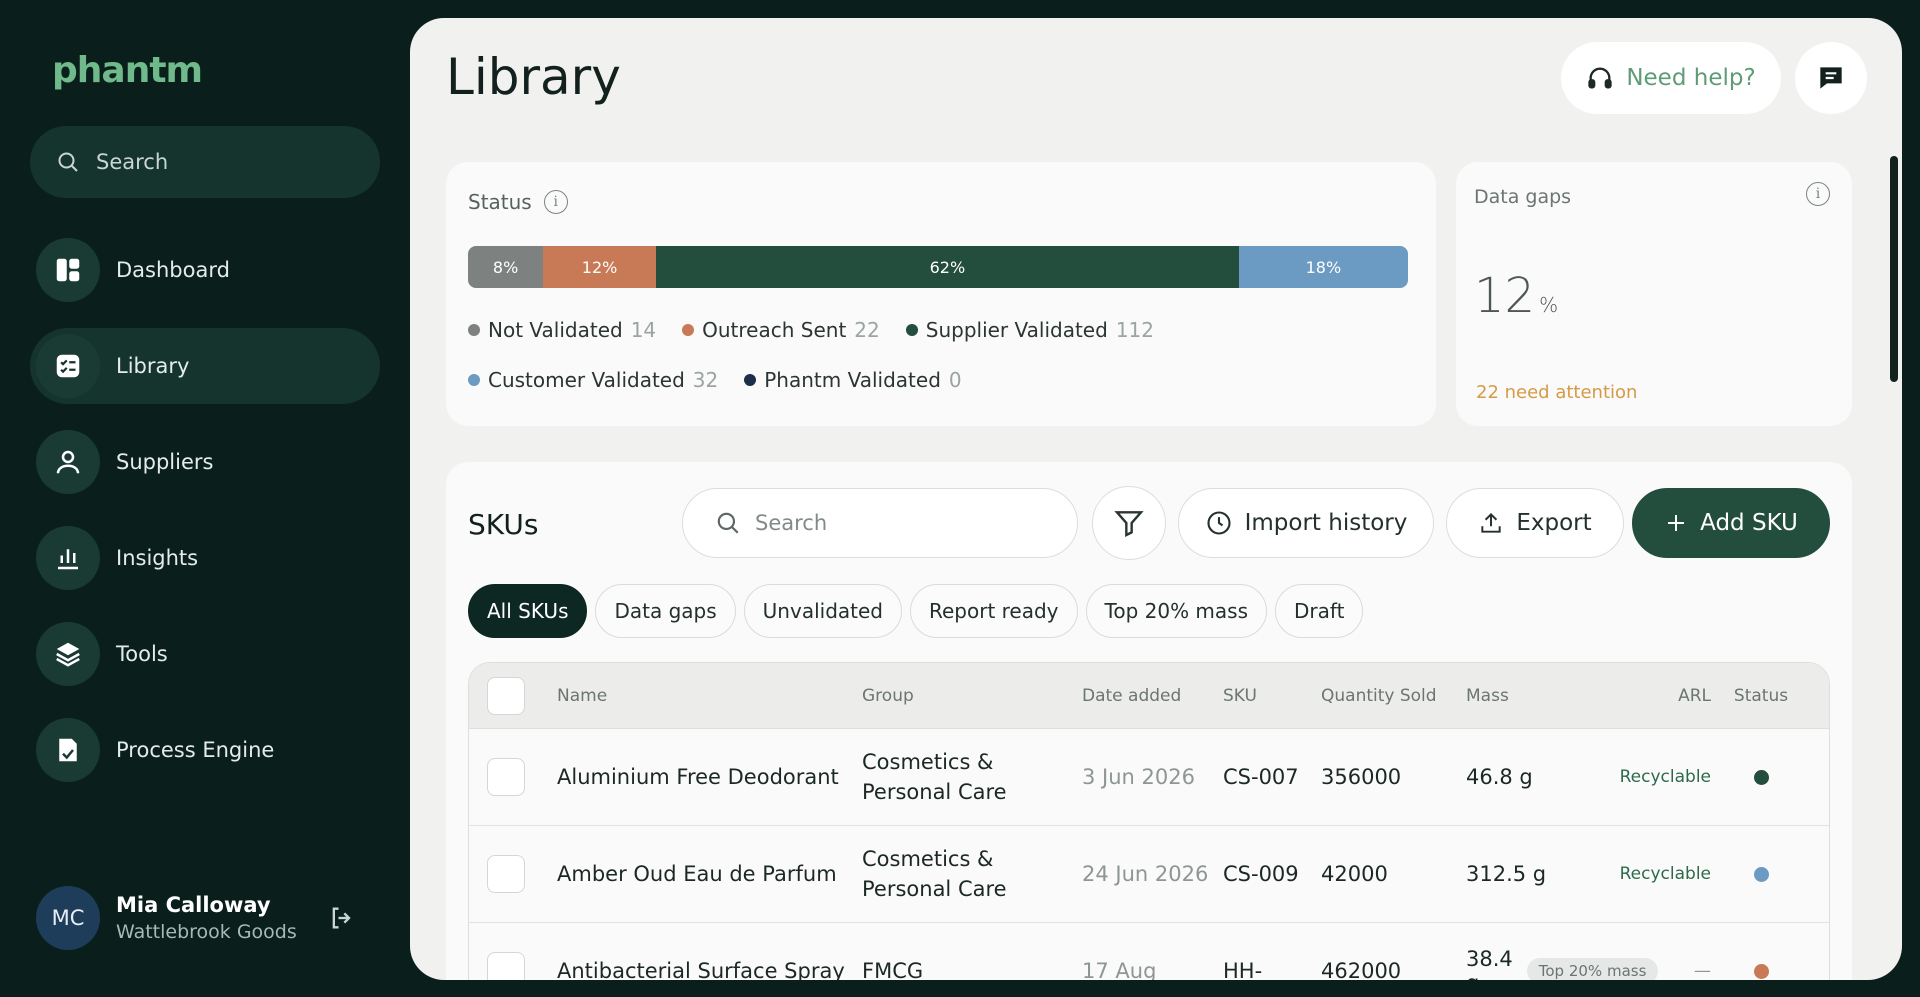 The image size is (1920, 997). Describe the element at coordinates (822, 611) in the screenshot. I see `tab-unvalidated: Unvalidated` at that location.